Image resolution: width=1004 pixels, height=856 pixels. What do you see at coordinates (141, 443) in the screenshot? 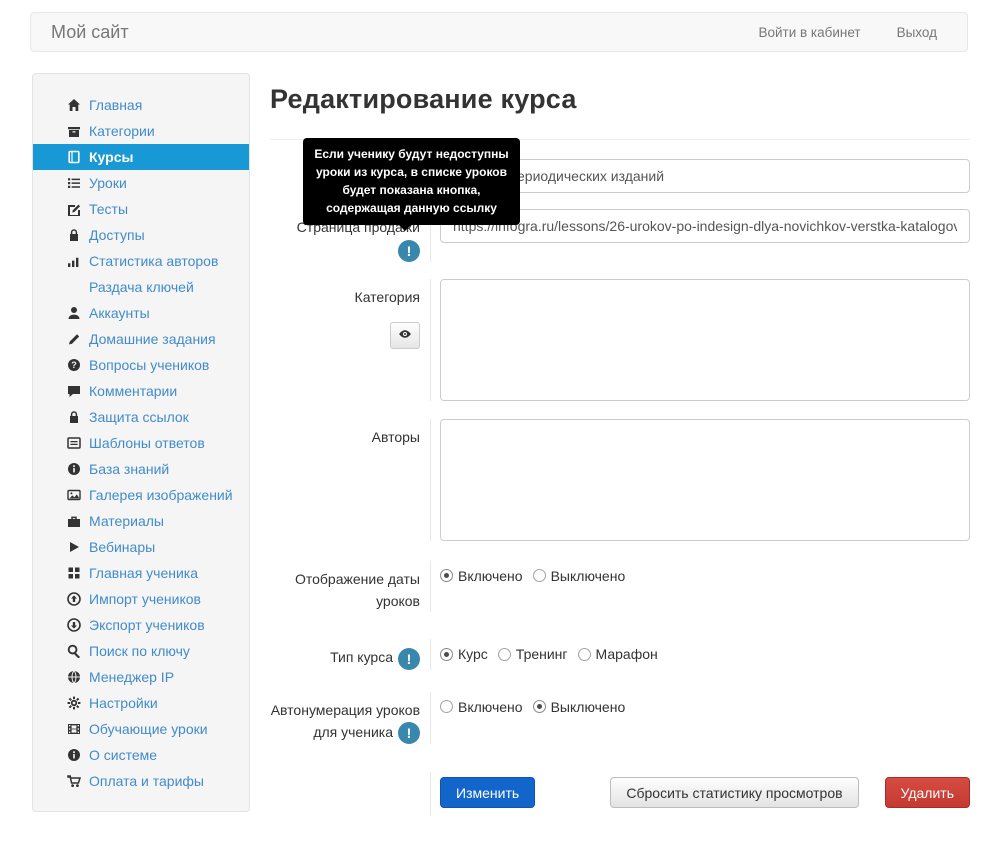
I see `sidebar-item-14: Шаблоны ответов` at bounding box center [141, 443].